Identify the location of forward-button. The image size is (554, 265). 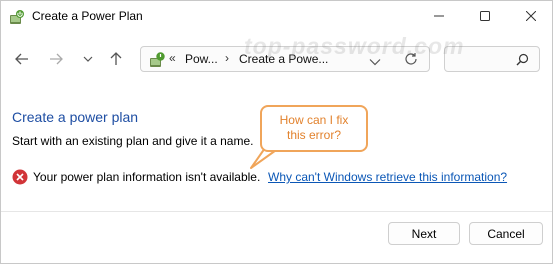
(56, 59).